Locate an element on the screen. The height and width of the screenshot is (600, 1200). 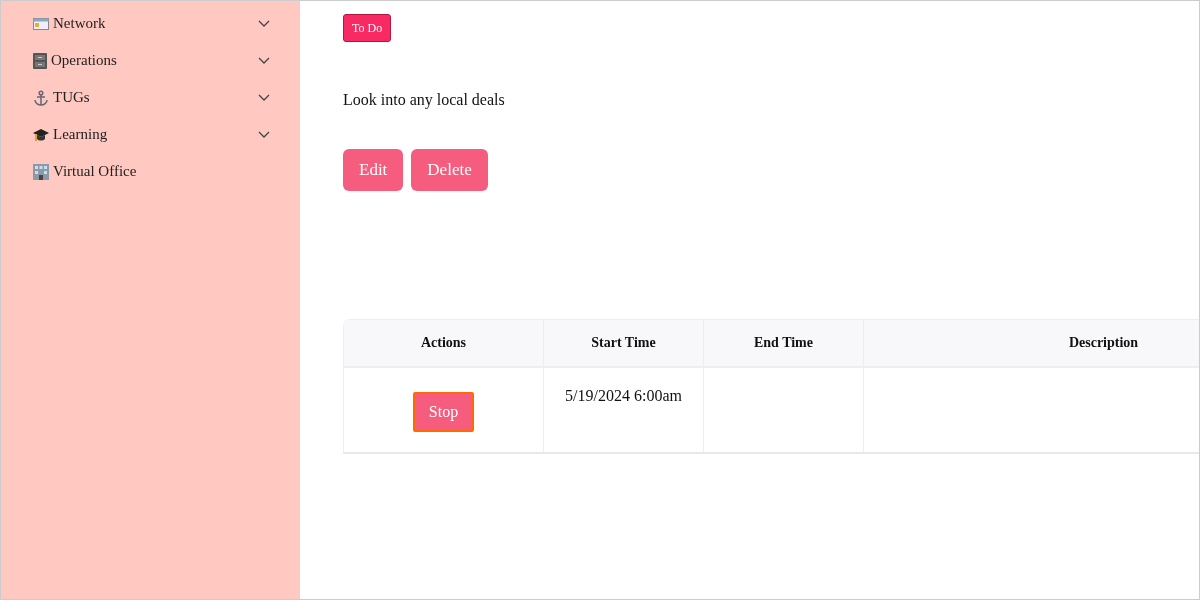
task-description: Look into any local deals is located at coordinates (424, 100).